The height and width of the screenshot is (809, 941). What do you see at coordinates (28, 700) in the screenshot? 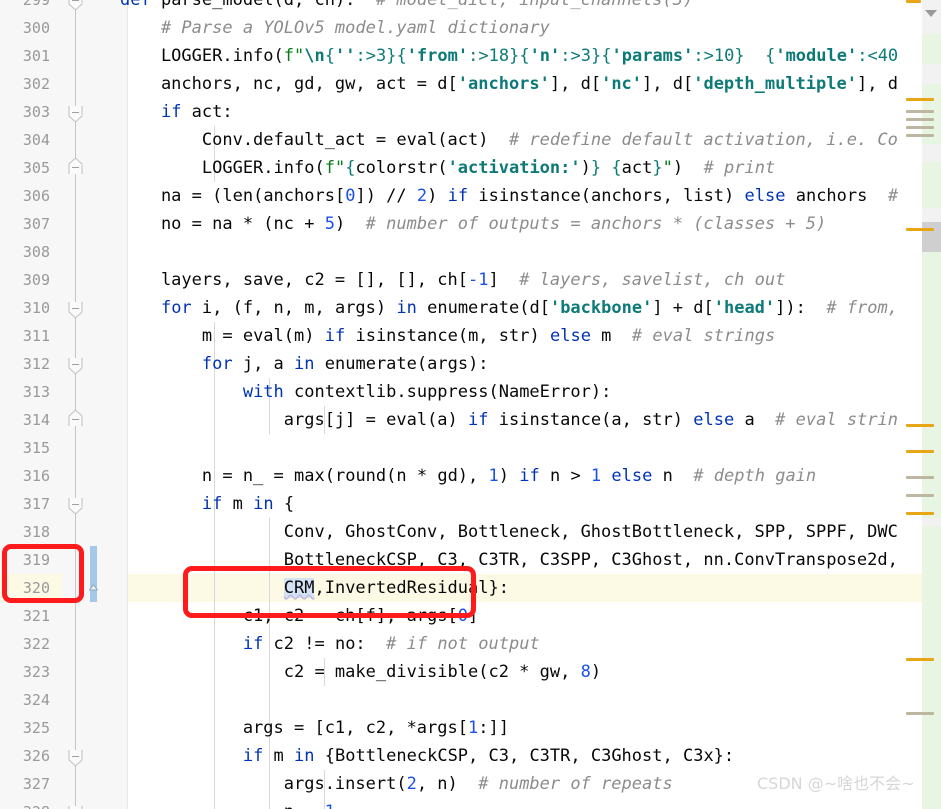
I see `line-number: 324` at bounding box center [28, 700].